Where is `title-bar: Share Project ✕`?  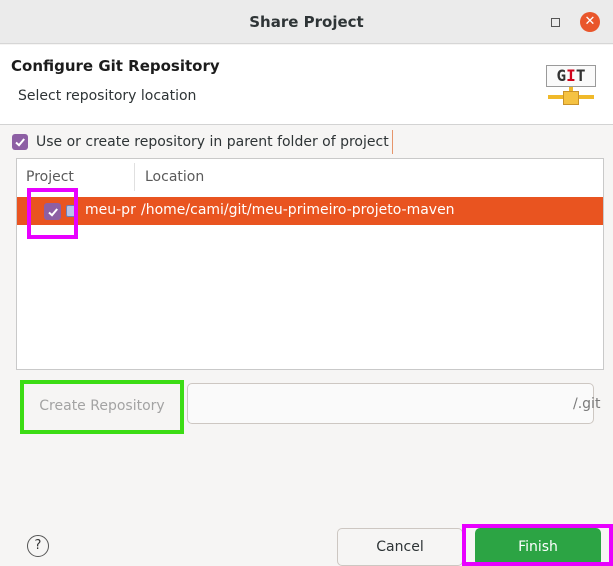 title-bar: Share Project ✕ is located at coordinates (306, 22).